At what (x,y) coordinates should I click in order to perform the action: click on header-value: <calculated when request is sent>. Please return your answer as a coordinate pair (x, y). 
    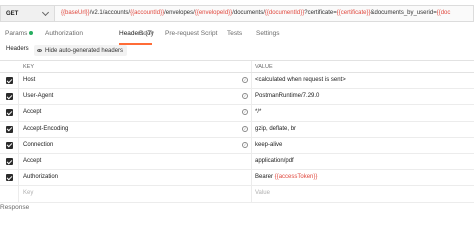
    Looking at the image, I should click on (300, 80).